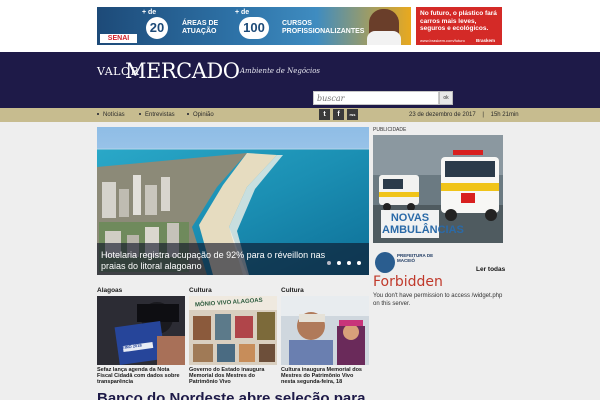  Describe the element at coordinates (423, 224) in the screenshot. I see `ambulance-ad-text: NOVAS AMBULÂNCIAS` at that location.